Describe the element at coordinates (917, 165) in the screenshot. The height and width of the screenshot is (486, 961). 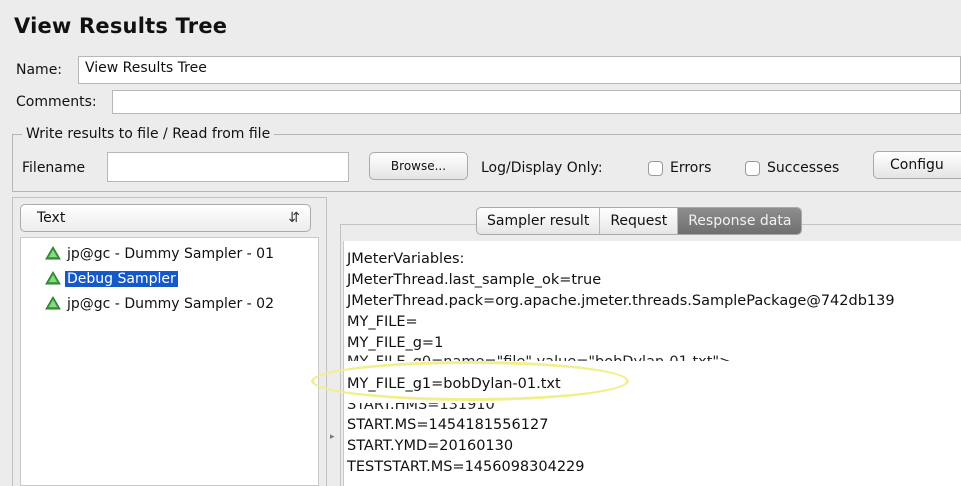
I see `configure-button: Configu` at that location.